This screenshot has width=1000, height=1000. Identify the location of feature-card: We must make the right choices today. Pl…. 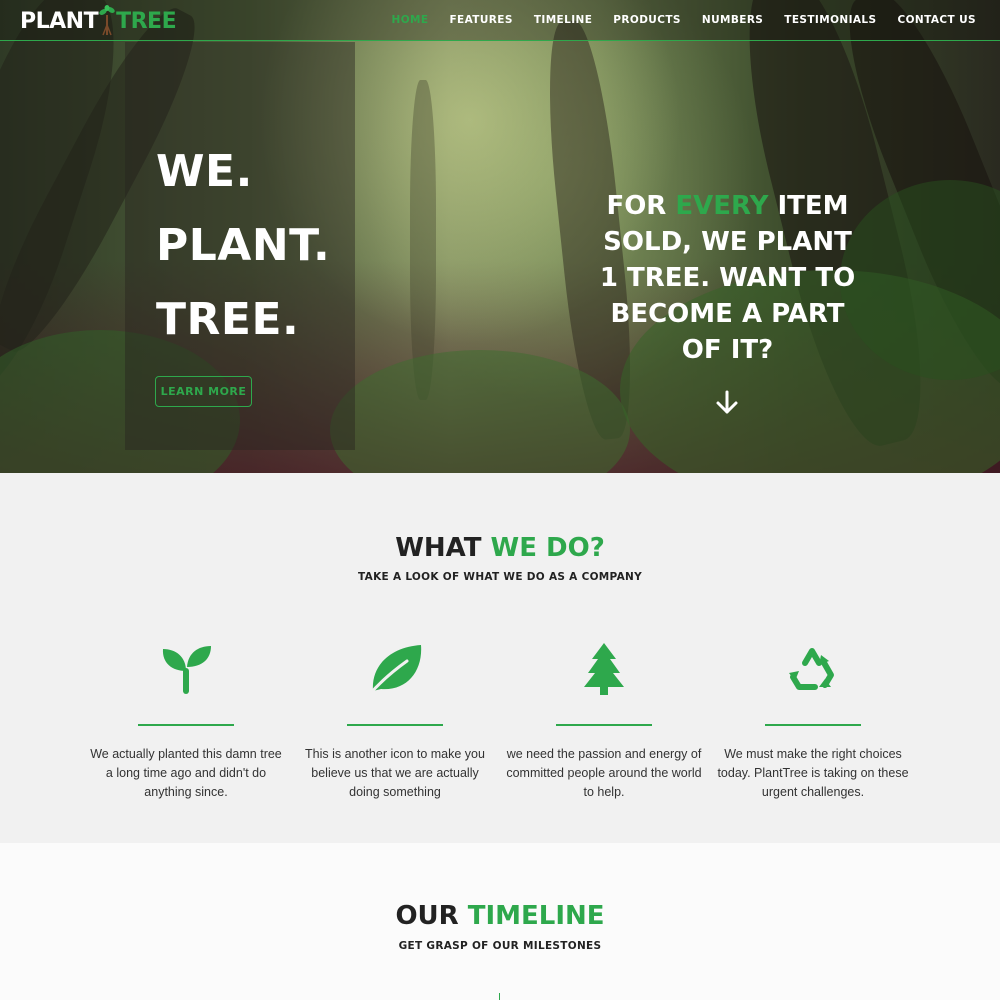
(813, 721).